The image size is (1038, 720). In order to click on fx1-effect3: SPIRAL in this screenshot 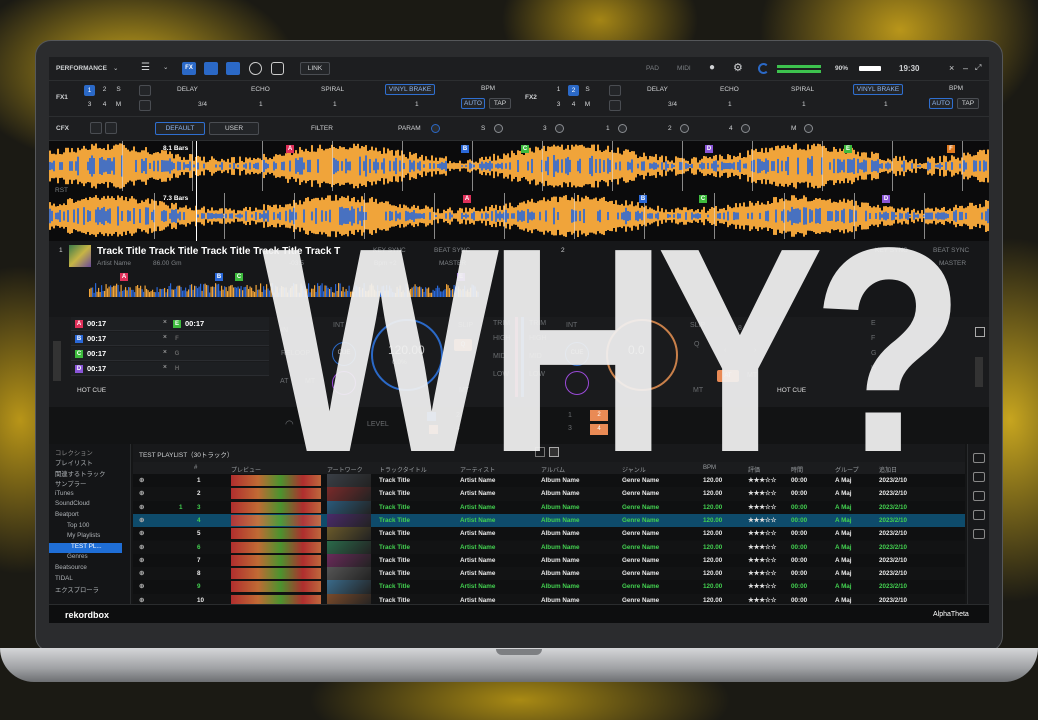, I will do `click(332, 89)`.